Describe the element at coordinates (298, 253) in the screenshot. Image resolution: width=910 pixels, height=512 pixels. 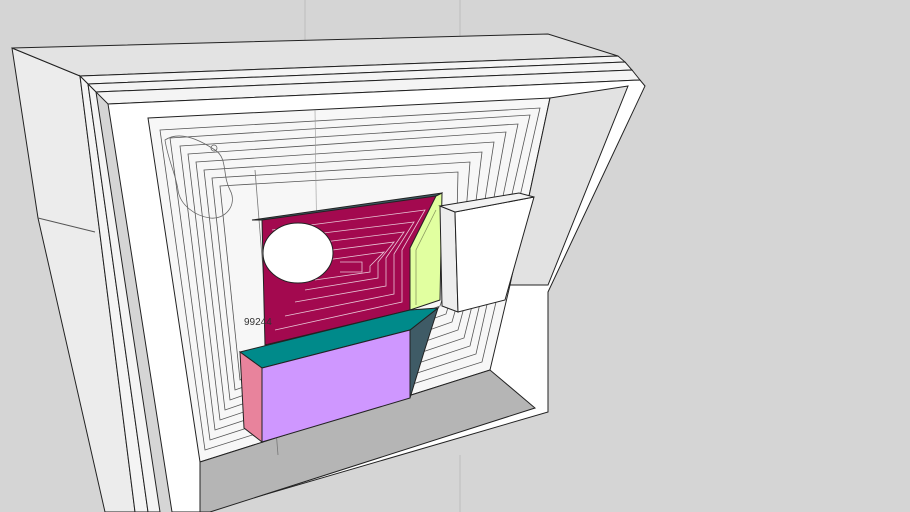
I see `circular-opening` at that location.